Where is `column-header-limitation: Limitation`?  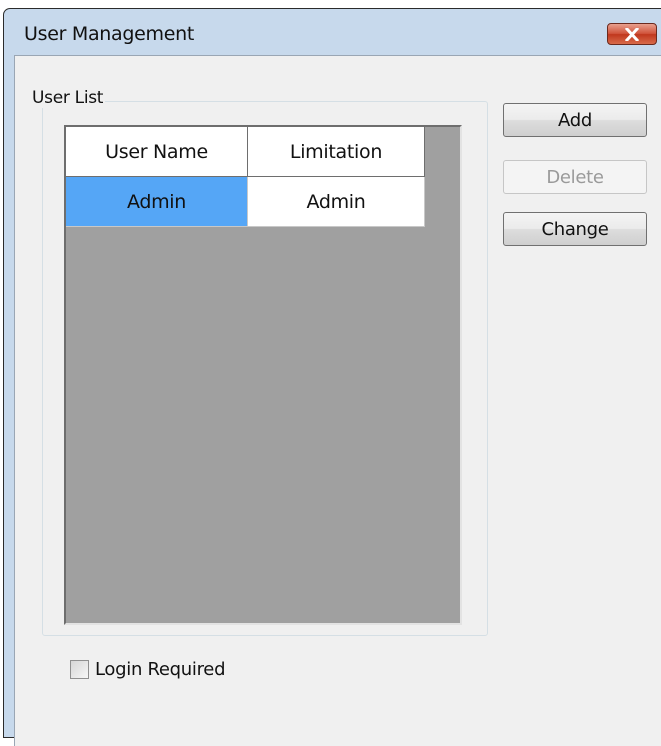
column-header-limitation: Limitation is located at coordinates (336, 152).